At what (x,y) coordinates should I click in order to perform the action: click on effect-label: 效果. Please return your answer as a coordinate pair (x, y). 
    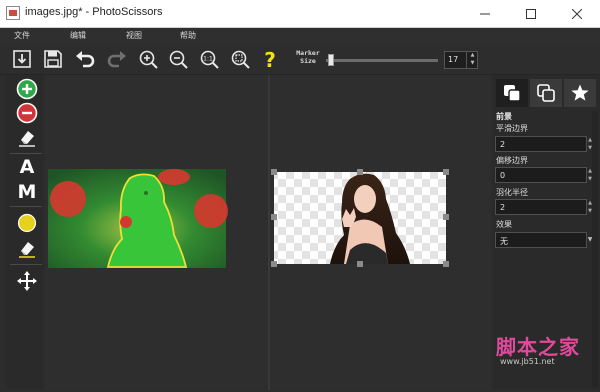
    Looking at the image, I should click on (504, 224).